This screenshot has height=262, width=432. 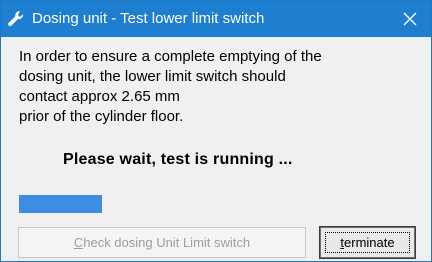 I want to click on close-button, so click(x=410, y=19).